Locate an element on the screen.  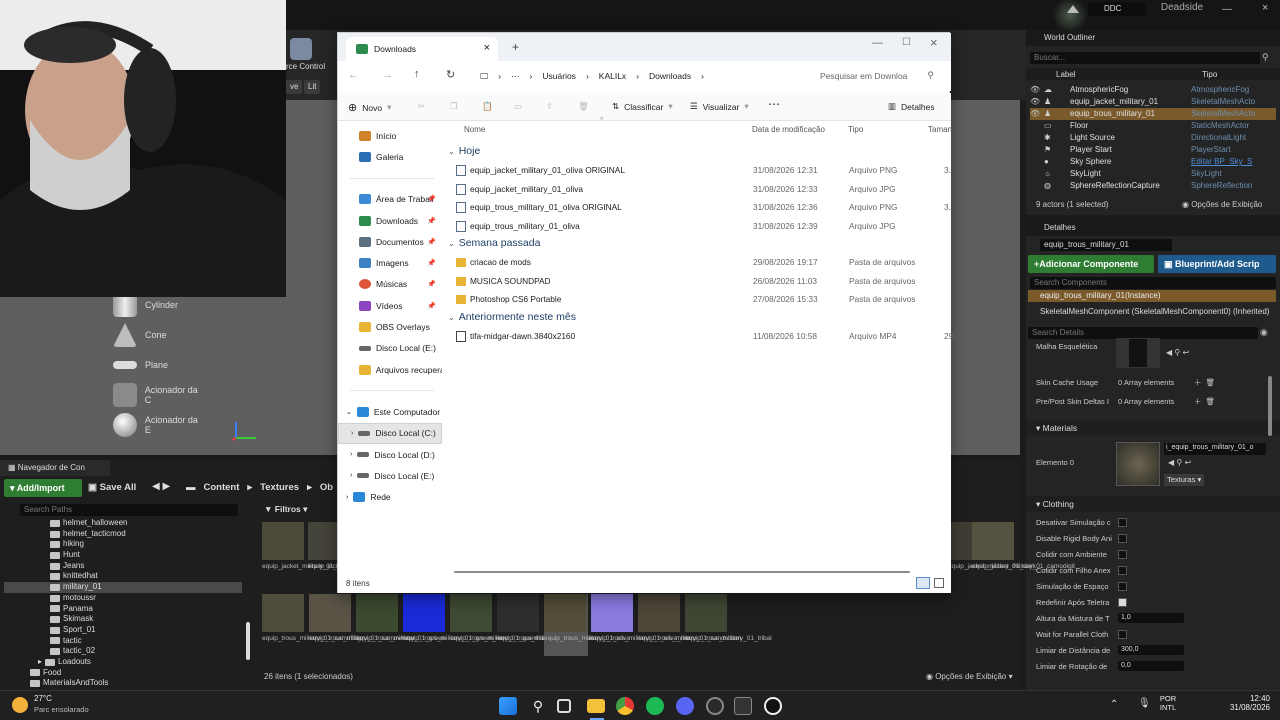
asset-tile: equip_trous_military_01_hooligan is located at coordinates (545, 625).